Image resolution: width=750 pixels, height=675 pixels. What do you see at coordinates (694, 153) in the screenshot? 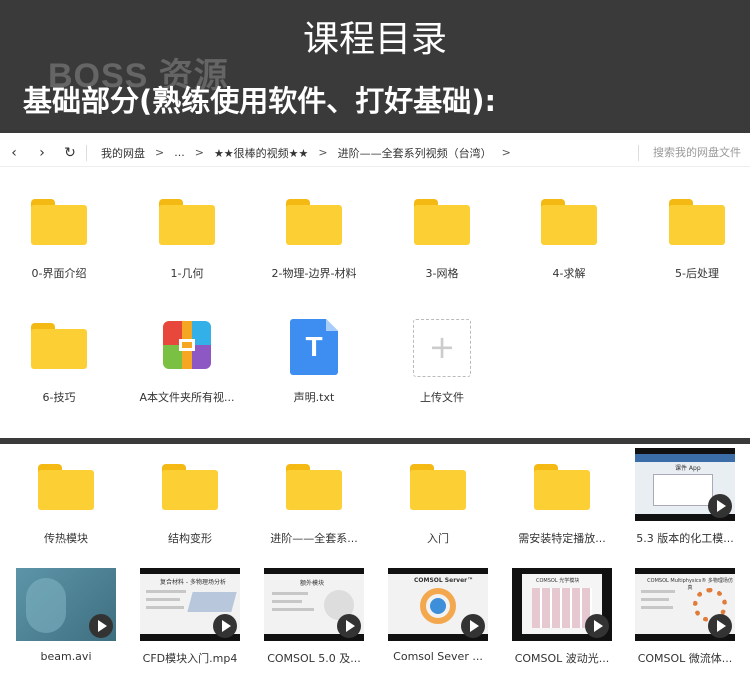
I see `search-input: 搜索我的网盘文件` at bounding box center [694, 153].